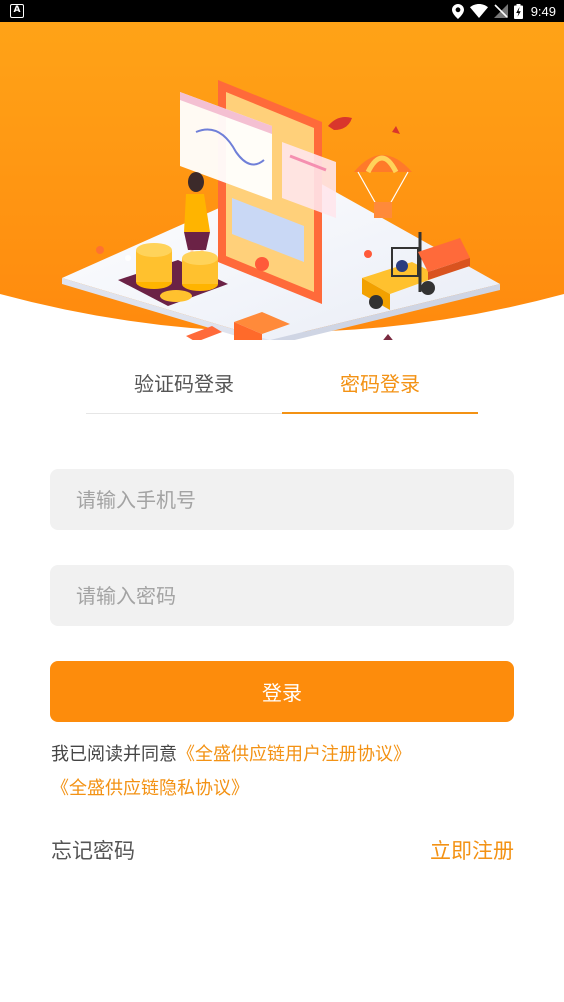  What do you see at coordinates (380, 388) in the screenshot?
I see `tab-password-login: 密码登录` at bounding box center [380, 388].